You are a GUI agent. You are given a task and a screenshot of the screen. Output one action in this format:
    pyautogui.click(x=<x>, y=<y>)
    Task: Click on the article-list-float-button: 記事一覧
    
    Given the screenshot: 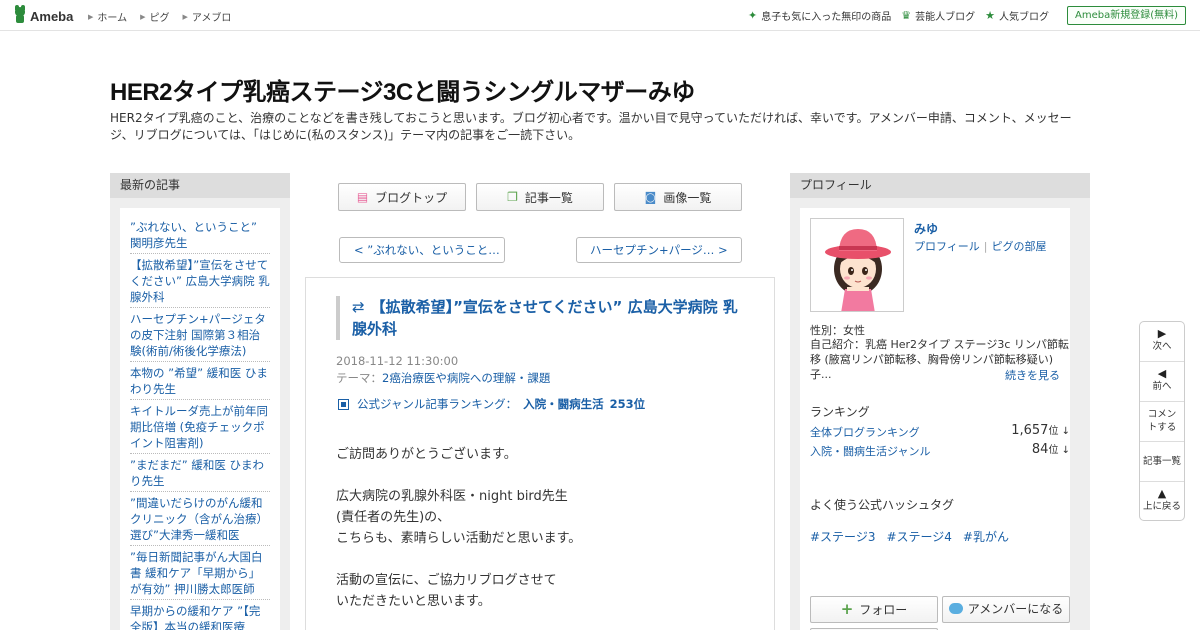 What is the action you would take?
    pyautogui.click(x=1162, y=462)
    